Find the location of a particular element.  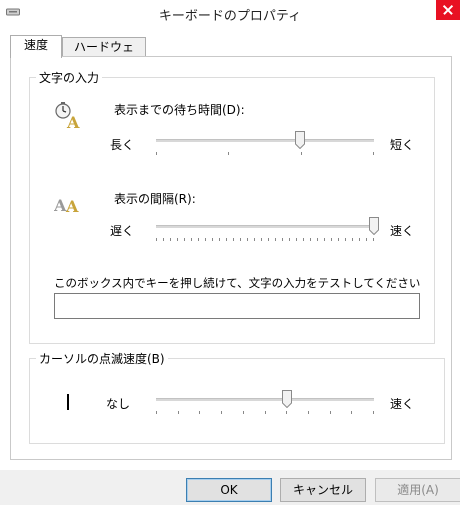

test-input is located at coordinates (237, 306).